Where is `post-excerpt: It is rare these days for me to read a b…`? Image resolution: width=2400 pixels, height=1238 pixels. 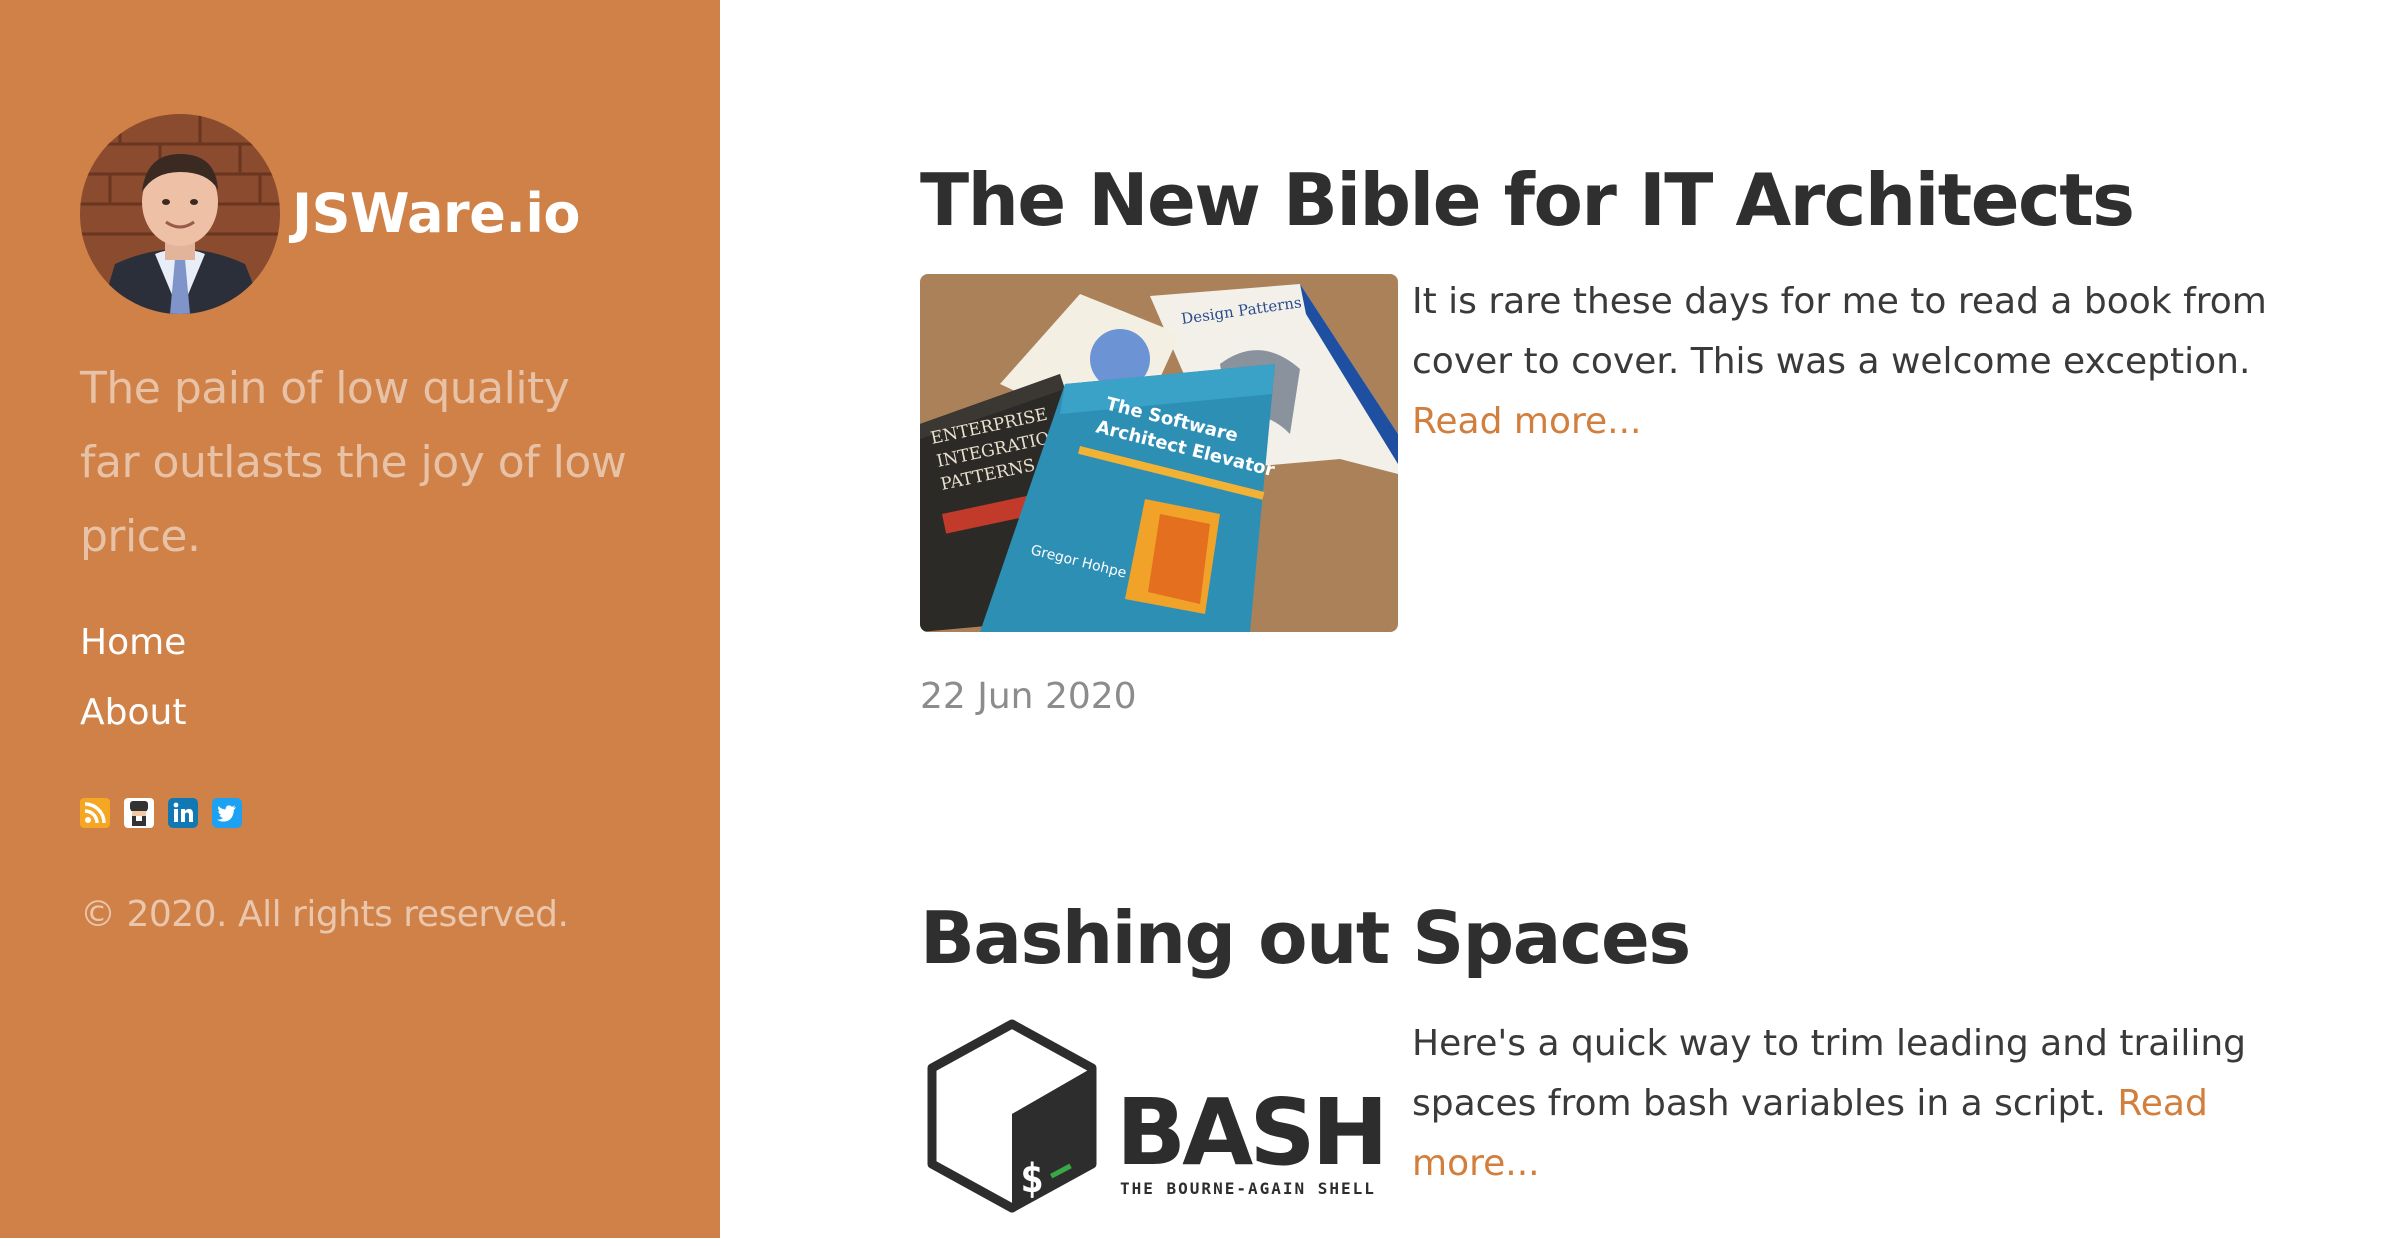 post-excerpt: It is rare these days for me to read a b… is located at coordinates (1862, 362).